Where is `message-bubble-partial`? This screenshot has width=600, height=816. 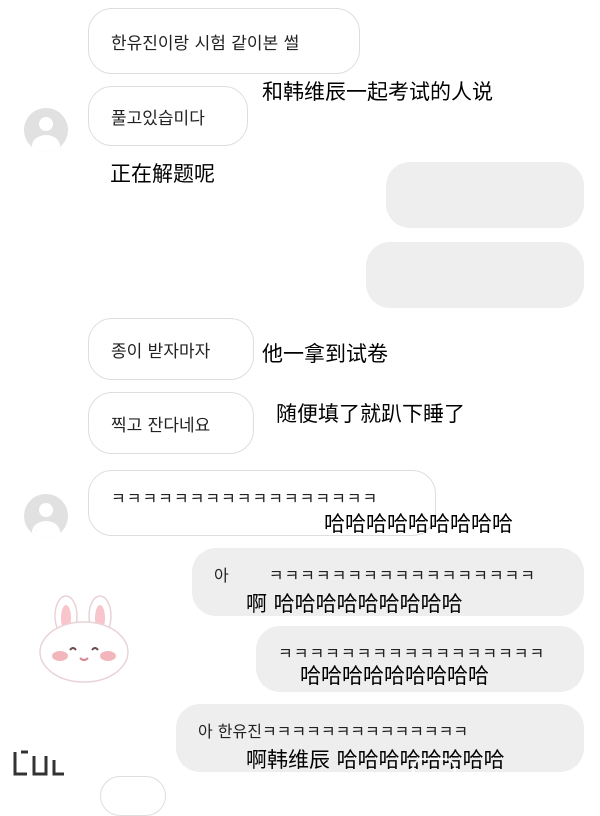 message-bubble-partial is located at coordinates (133, 796).